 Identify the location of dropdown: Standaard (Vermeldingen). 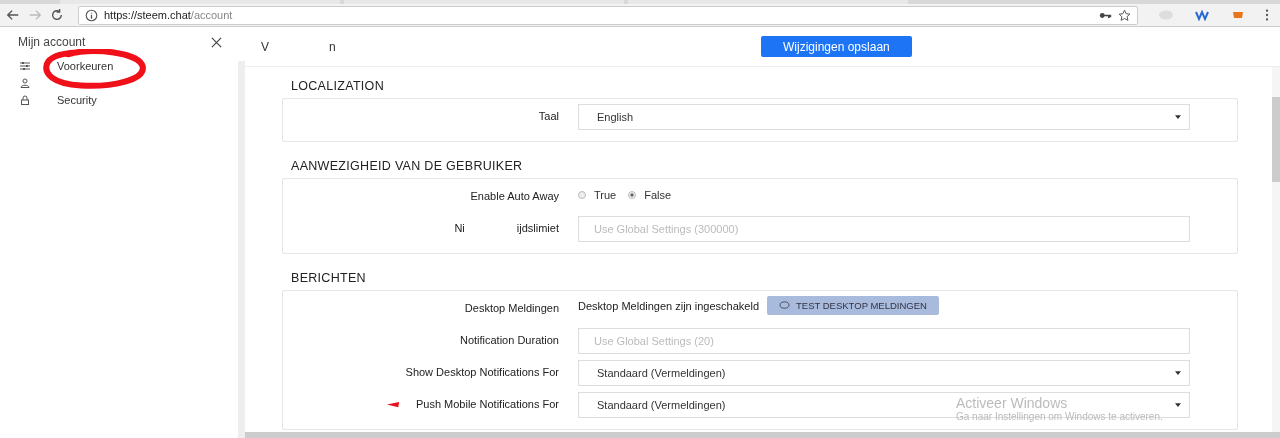
(884, 373).